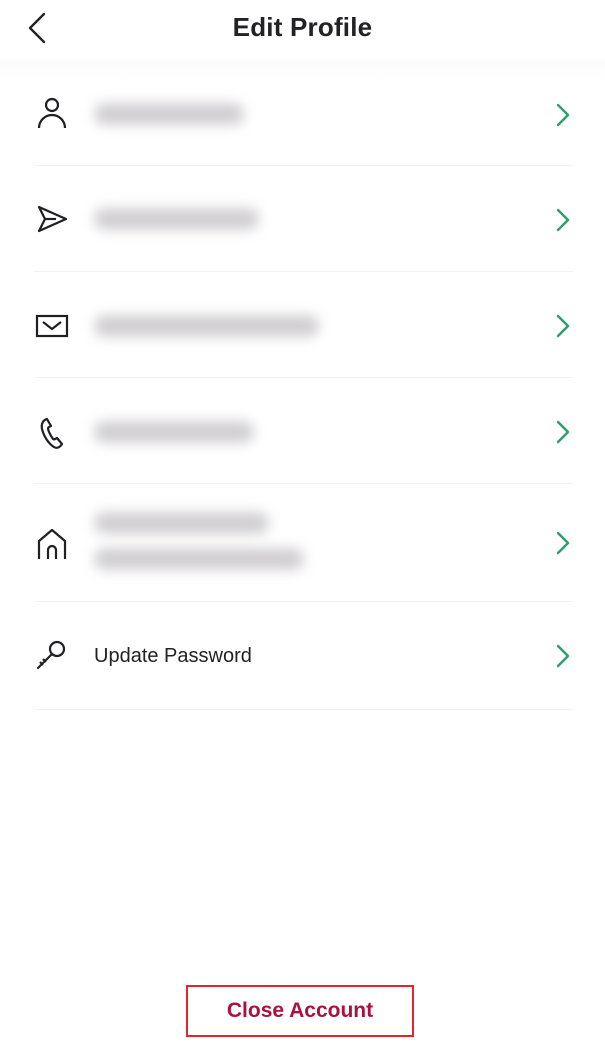 This screenshot has width=605, height=1047. I want to click on profile-row-email, so click(302, 325).